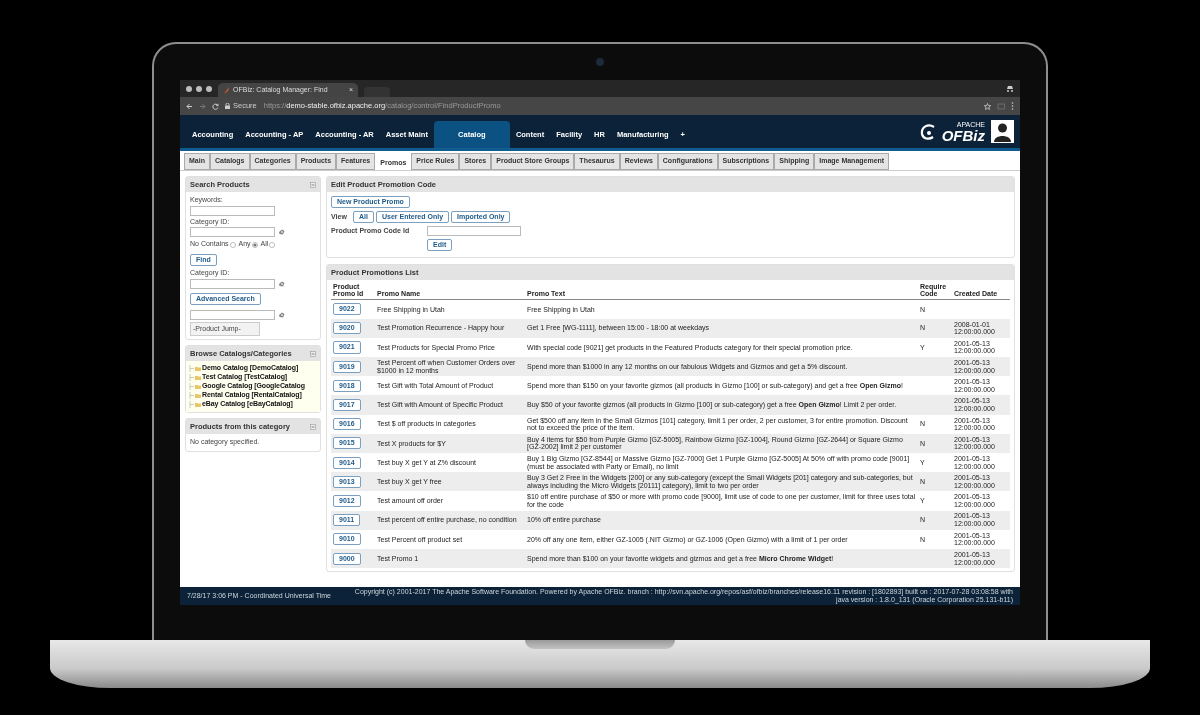 The width and height of the screenshot is (1200, 715). Describe the element at coordinates (377, 92) in the screenshot. I see `new-tab-button` at that location.